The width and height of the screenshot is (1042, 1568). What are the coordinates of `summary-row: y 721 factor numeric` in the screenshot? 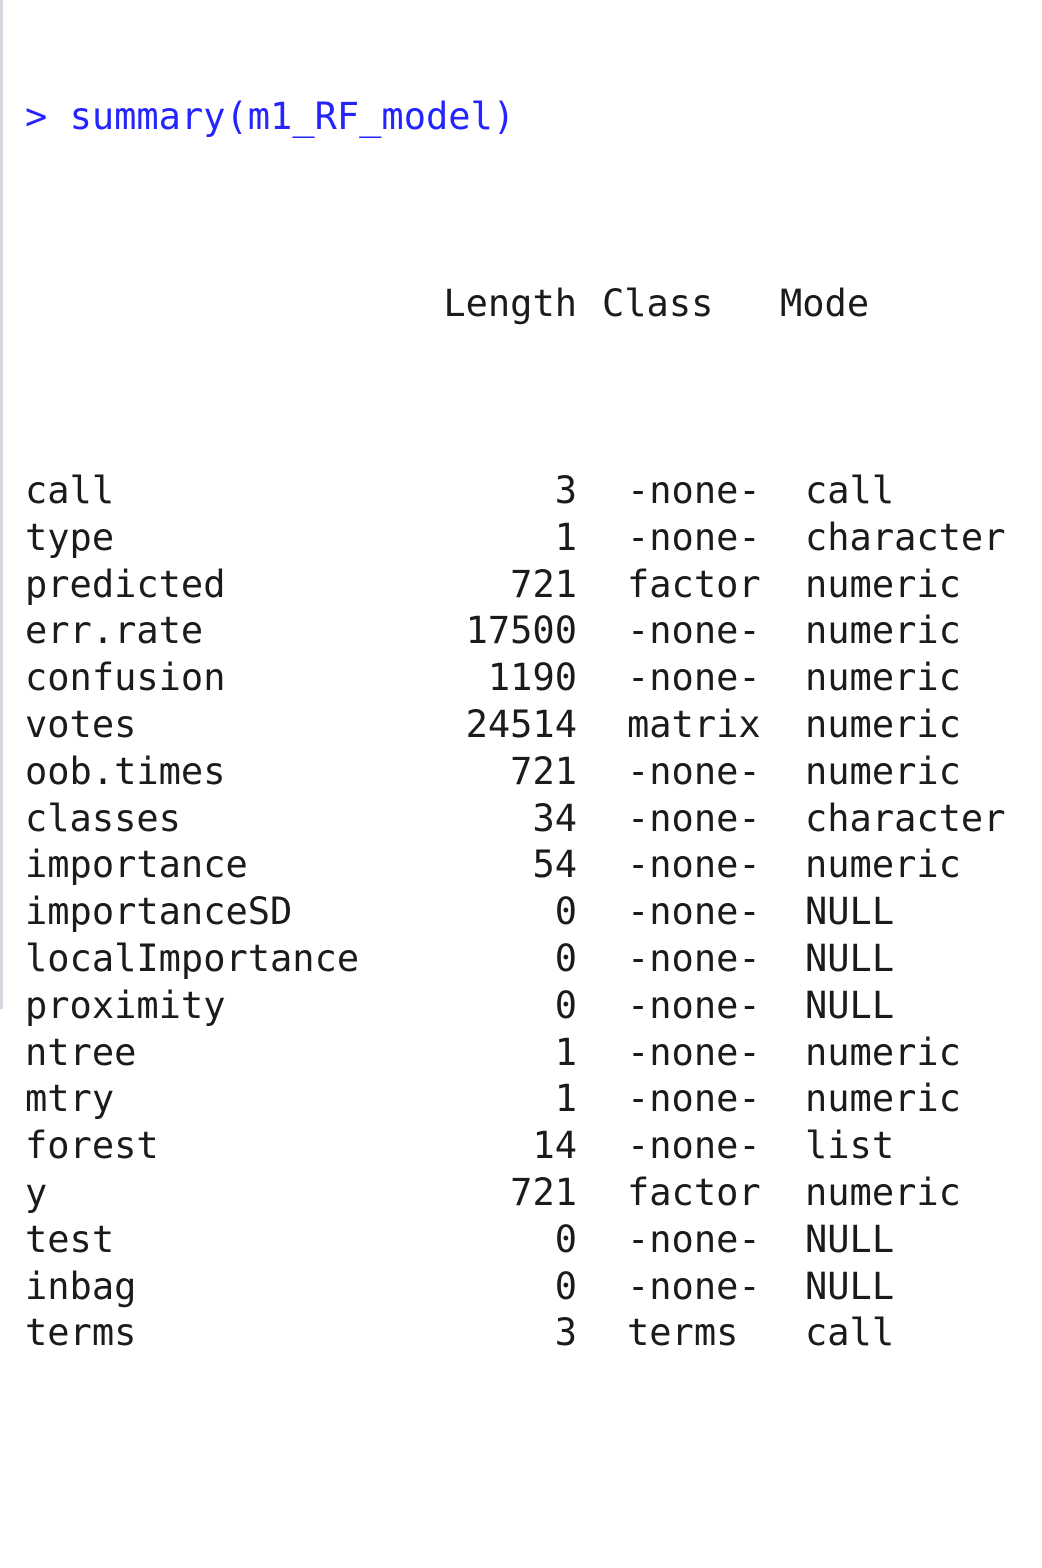 It's located at (533, 1193).